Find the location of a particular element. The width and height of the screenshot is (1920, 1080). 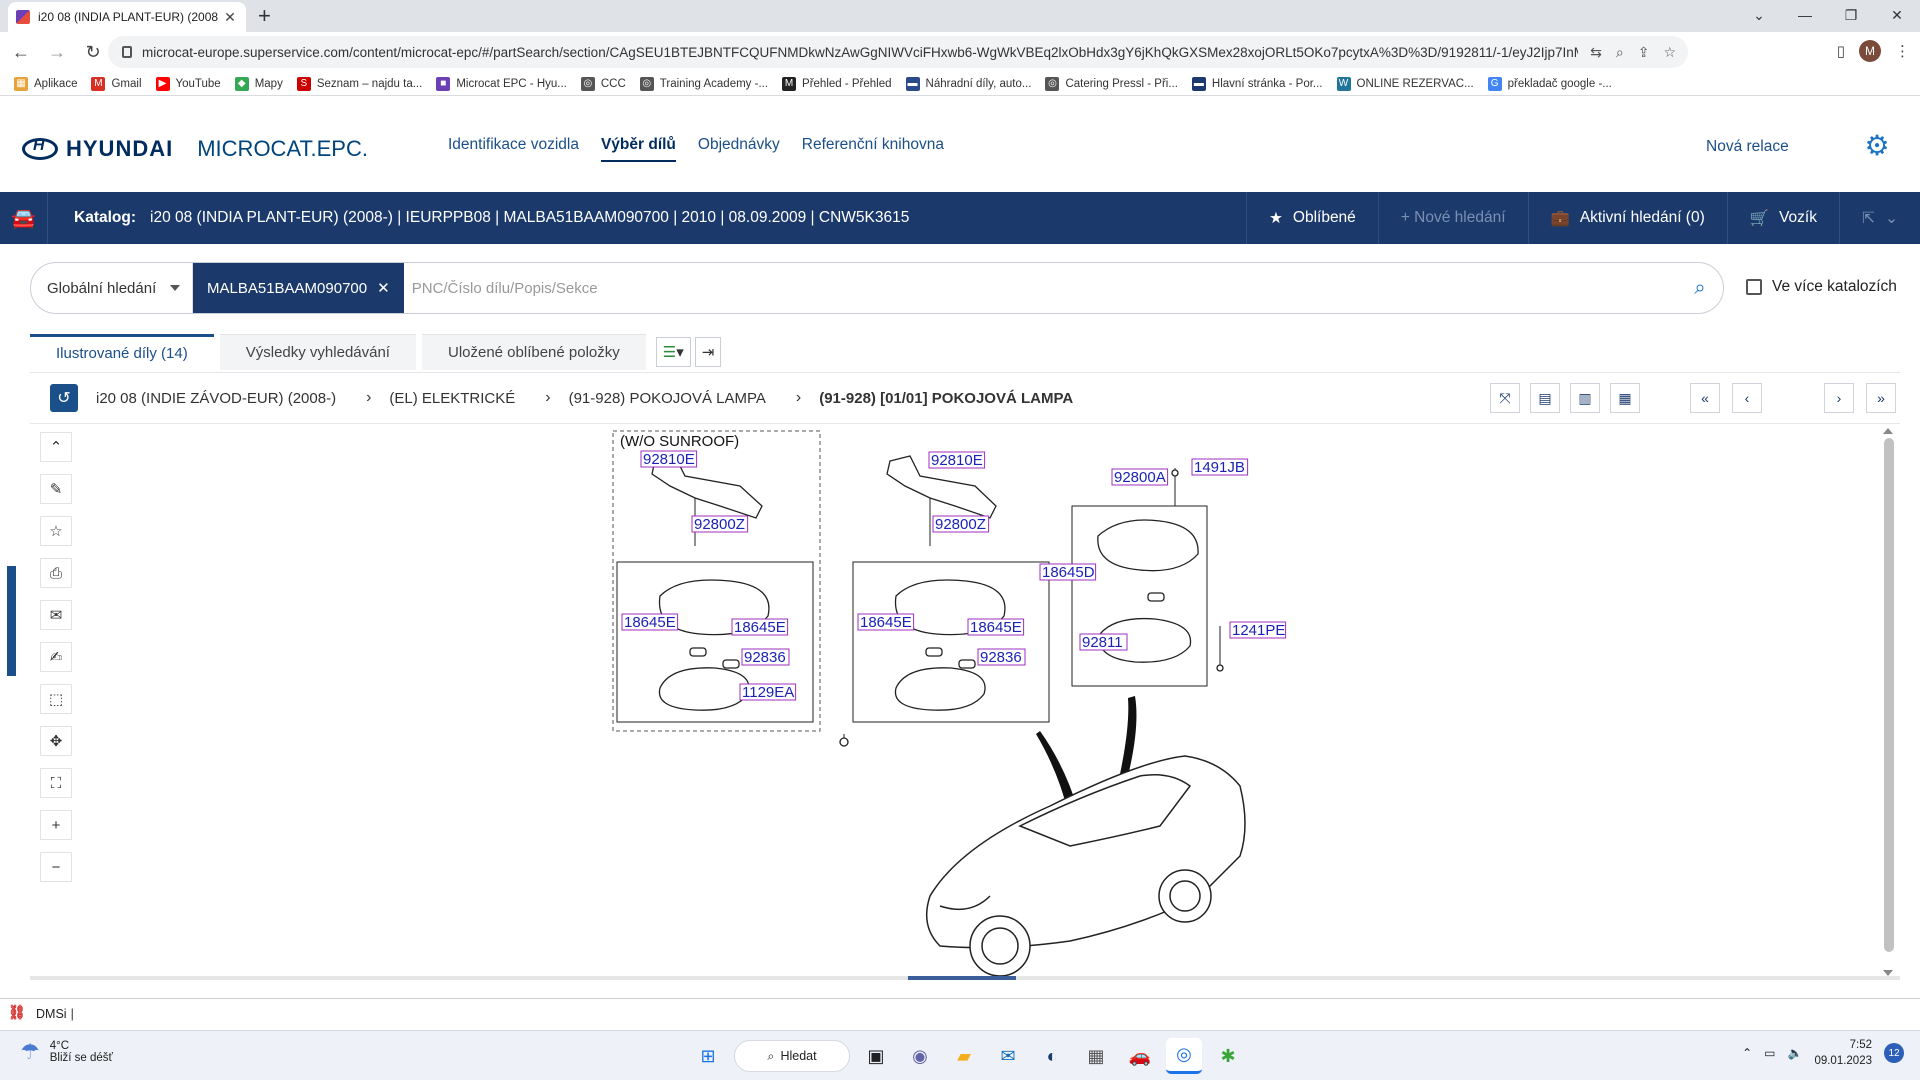

email-icon: ✉ is located at coordinates (56, 615).